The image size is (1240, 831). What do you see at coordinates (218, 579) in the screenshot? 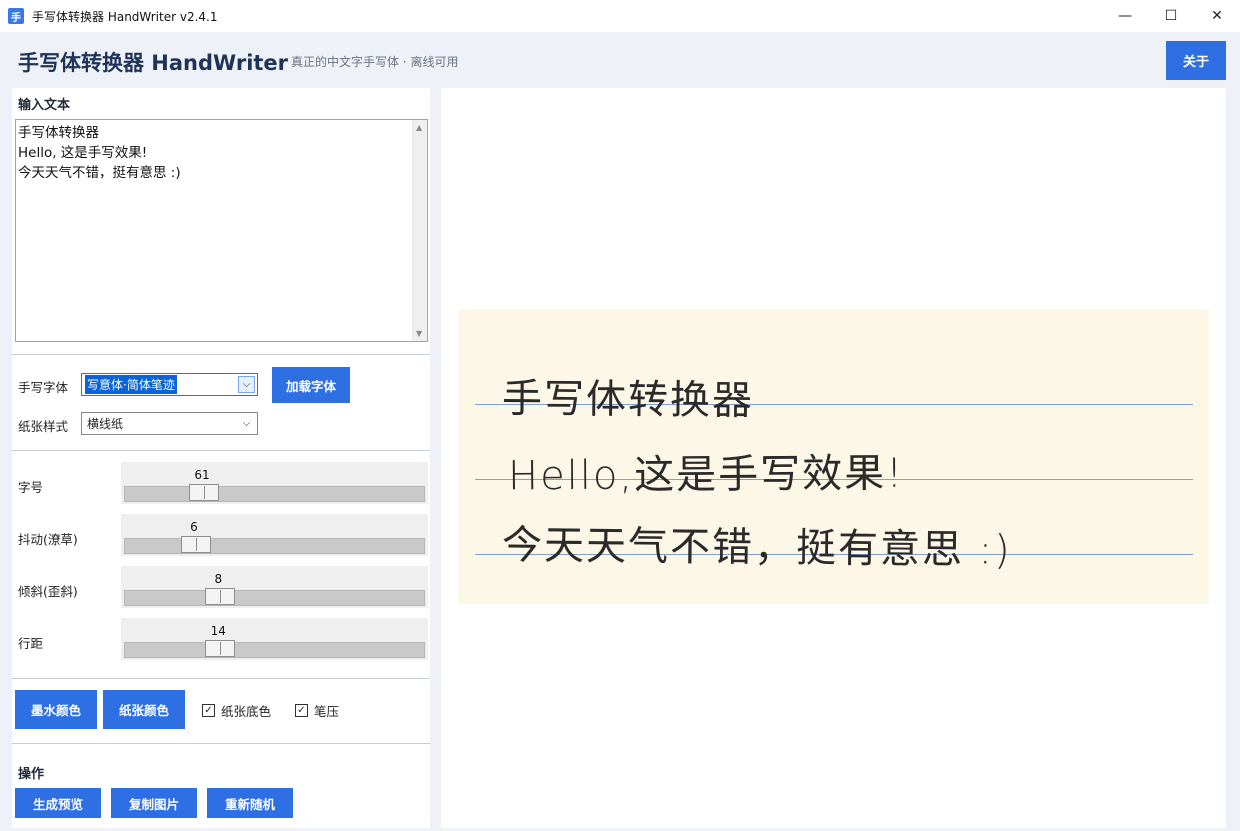
I see `slant-value: 8` at bounding box center [218, 579].